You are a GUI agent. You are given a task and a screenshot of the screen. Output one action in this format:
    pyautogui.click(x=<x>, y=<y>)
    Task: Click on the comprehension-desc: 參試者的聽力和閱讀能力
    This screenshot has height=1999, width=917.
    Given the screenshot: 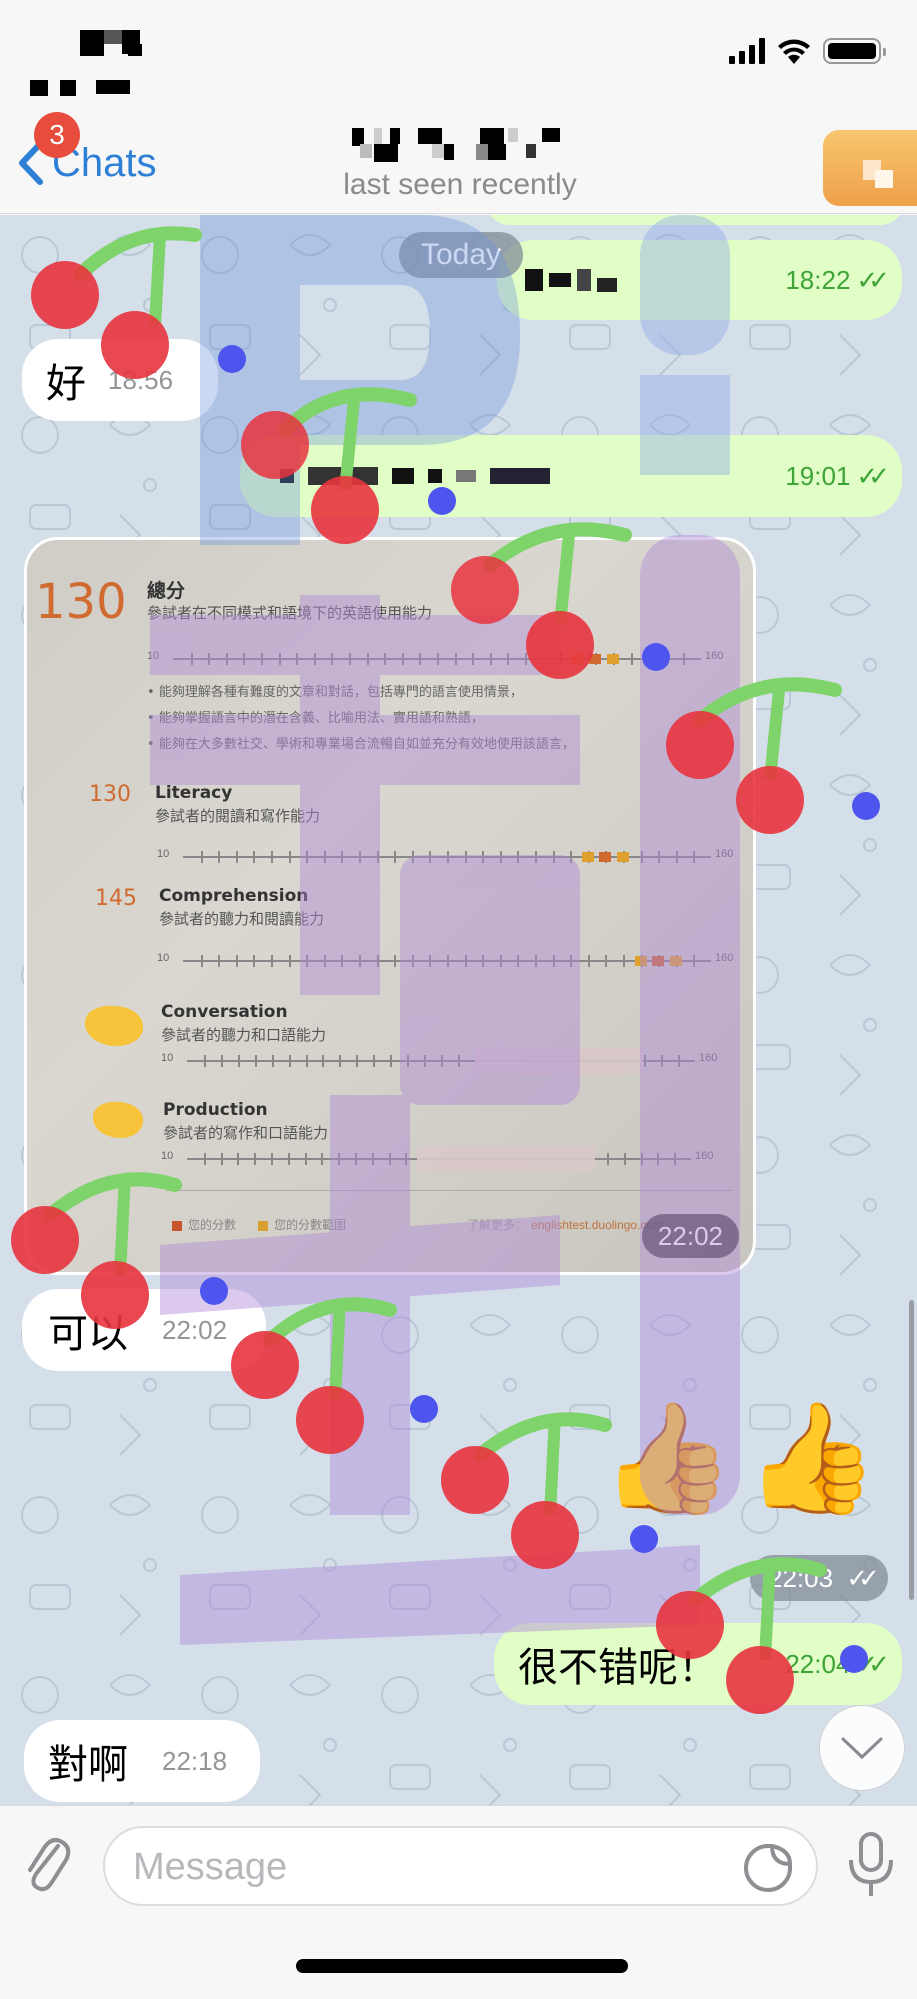 What is the action you would take?
    pyautogui.click(x=242, y=919)
    